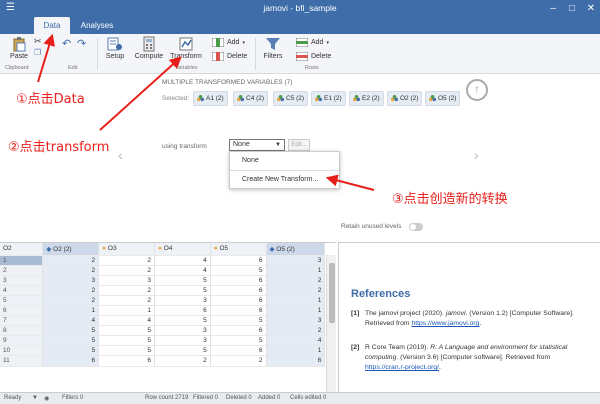 The height and width of the screenshot is (404, 600). I want to click on delete-row-button: Delete, so click(313, 56).